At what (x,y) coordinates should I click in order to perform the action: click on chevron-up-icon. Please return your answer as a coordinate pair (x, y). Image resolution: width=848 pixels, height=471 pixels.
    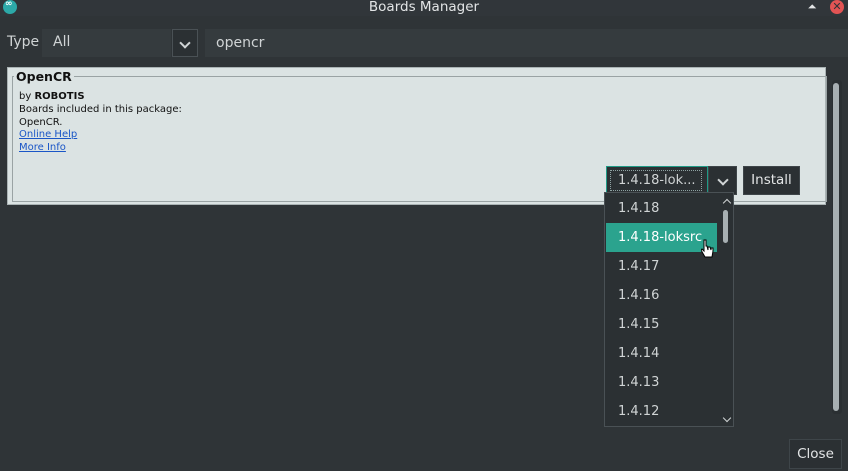
    Looking at the image, I should click on (727, 203).